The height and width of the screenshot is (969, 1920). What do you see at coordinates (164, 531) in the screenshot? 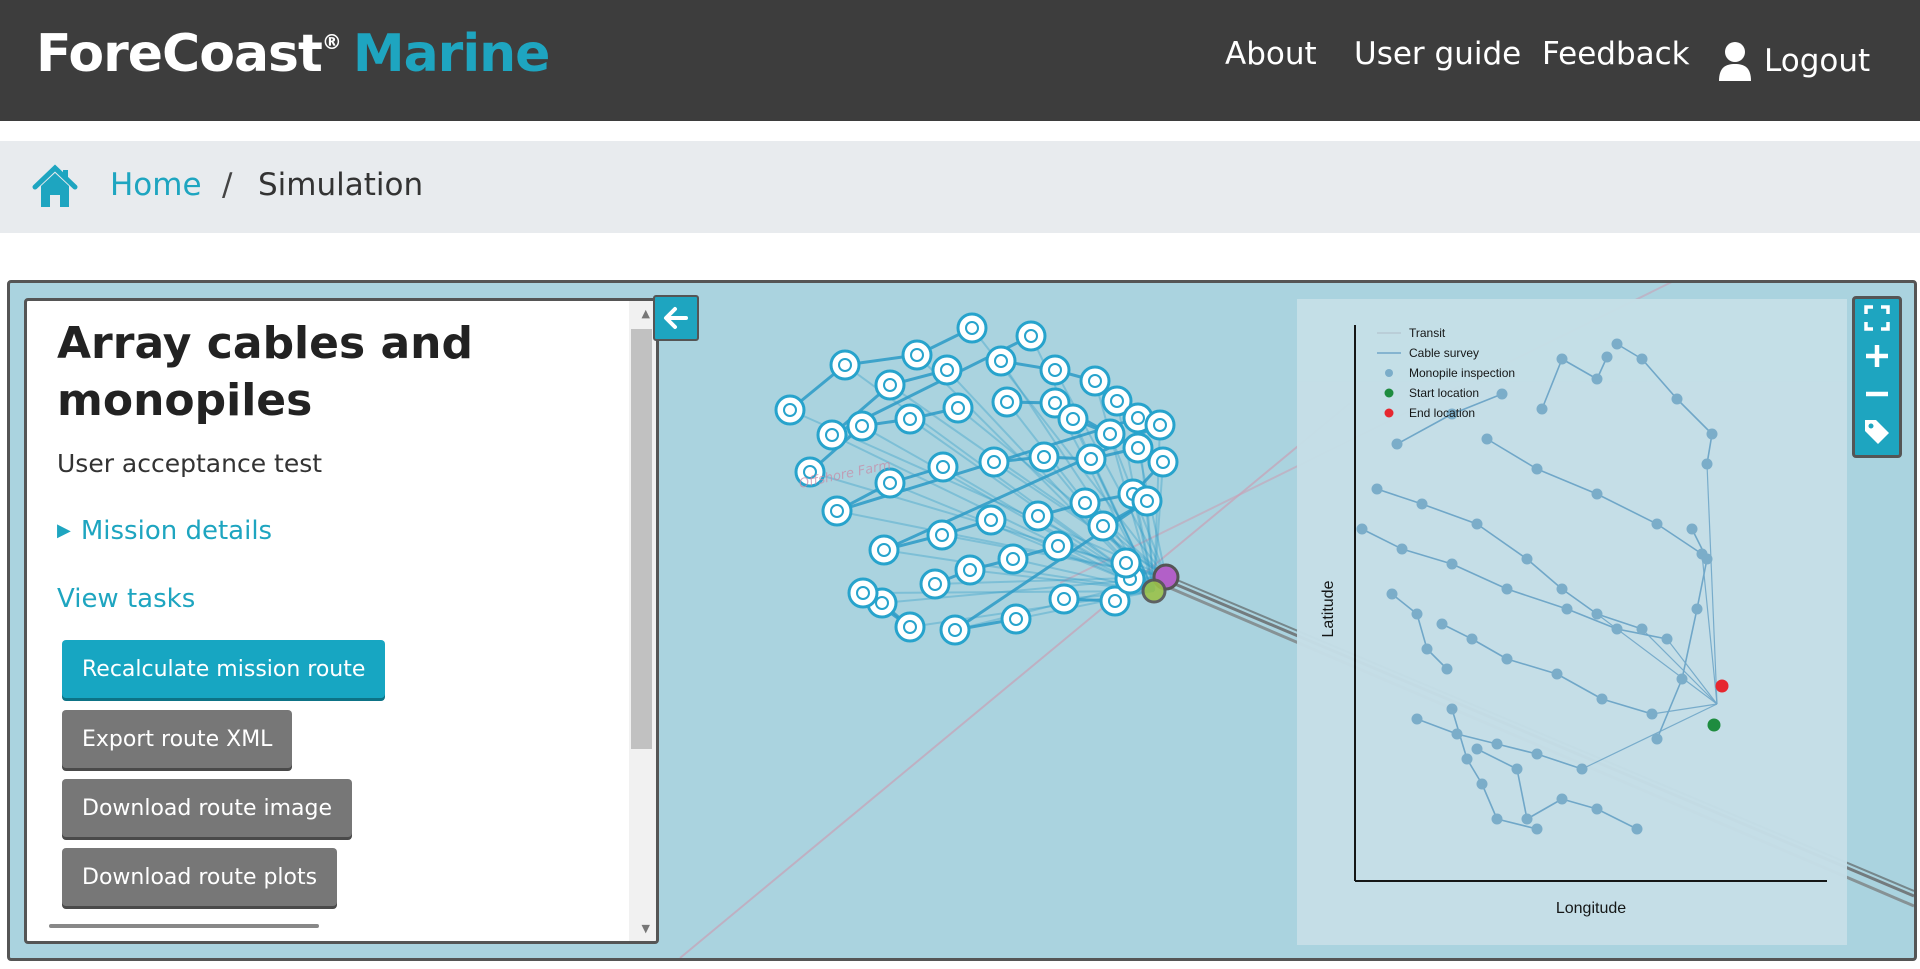
I see `mission-details-toggle: ▶ Mission details` at bounding box center [164, 531].